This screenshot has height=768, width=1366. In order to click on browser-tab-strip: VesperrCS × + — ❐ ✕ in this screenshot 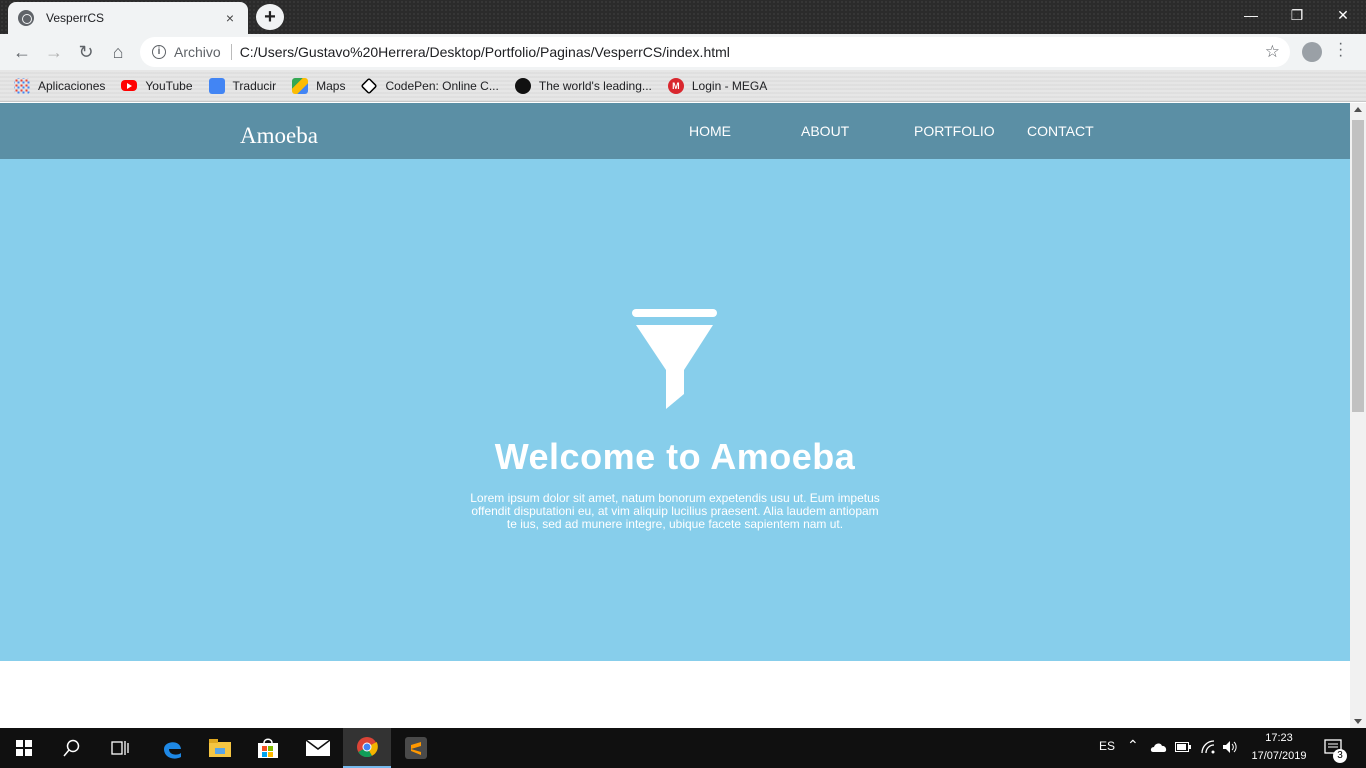, I will do `click(683, 17)`.